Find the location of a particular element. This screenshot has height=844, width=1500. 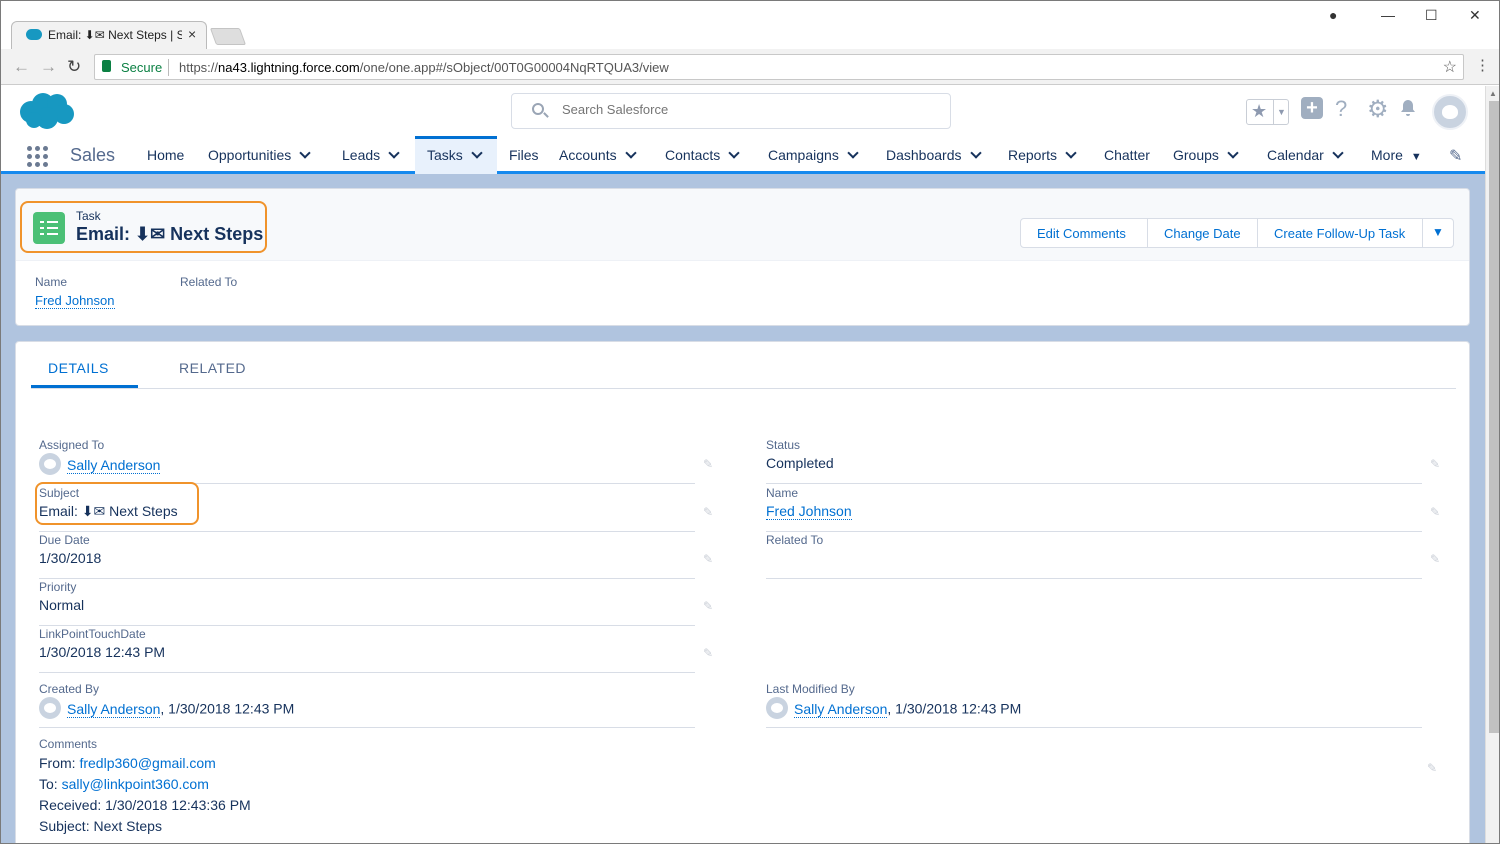

more-actions-dropdown: ▼ is located at coordinates (1438, 233).